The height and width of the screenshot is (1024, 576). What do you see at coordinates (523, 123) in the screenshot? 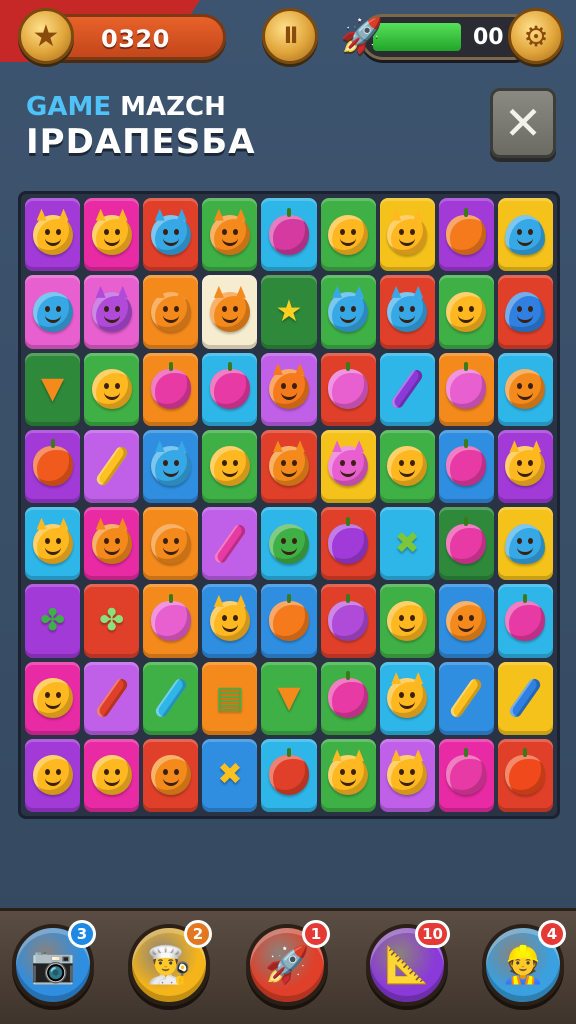
I see `close-button: ✕` at bounding box center [523, 123].